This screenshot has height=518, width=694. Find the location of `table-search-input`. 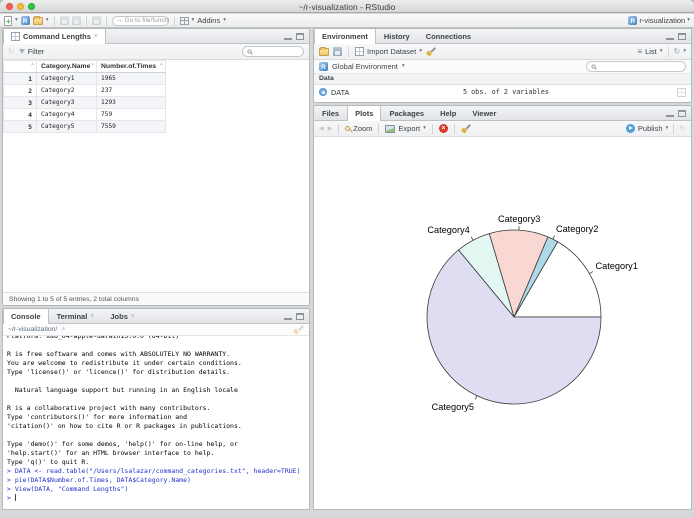

table-search-input is located at coordinates (278, 51).